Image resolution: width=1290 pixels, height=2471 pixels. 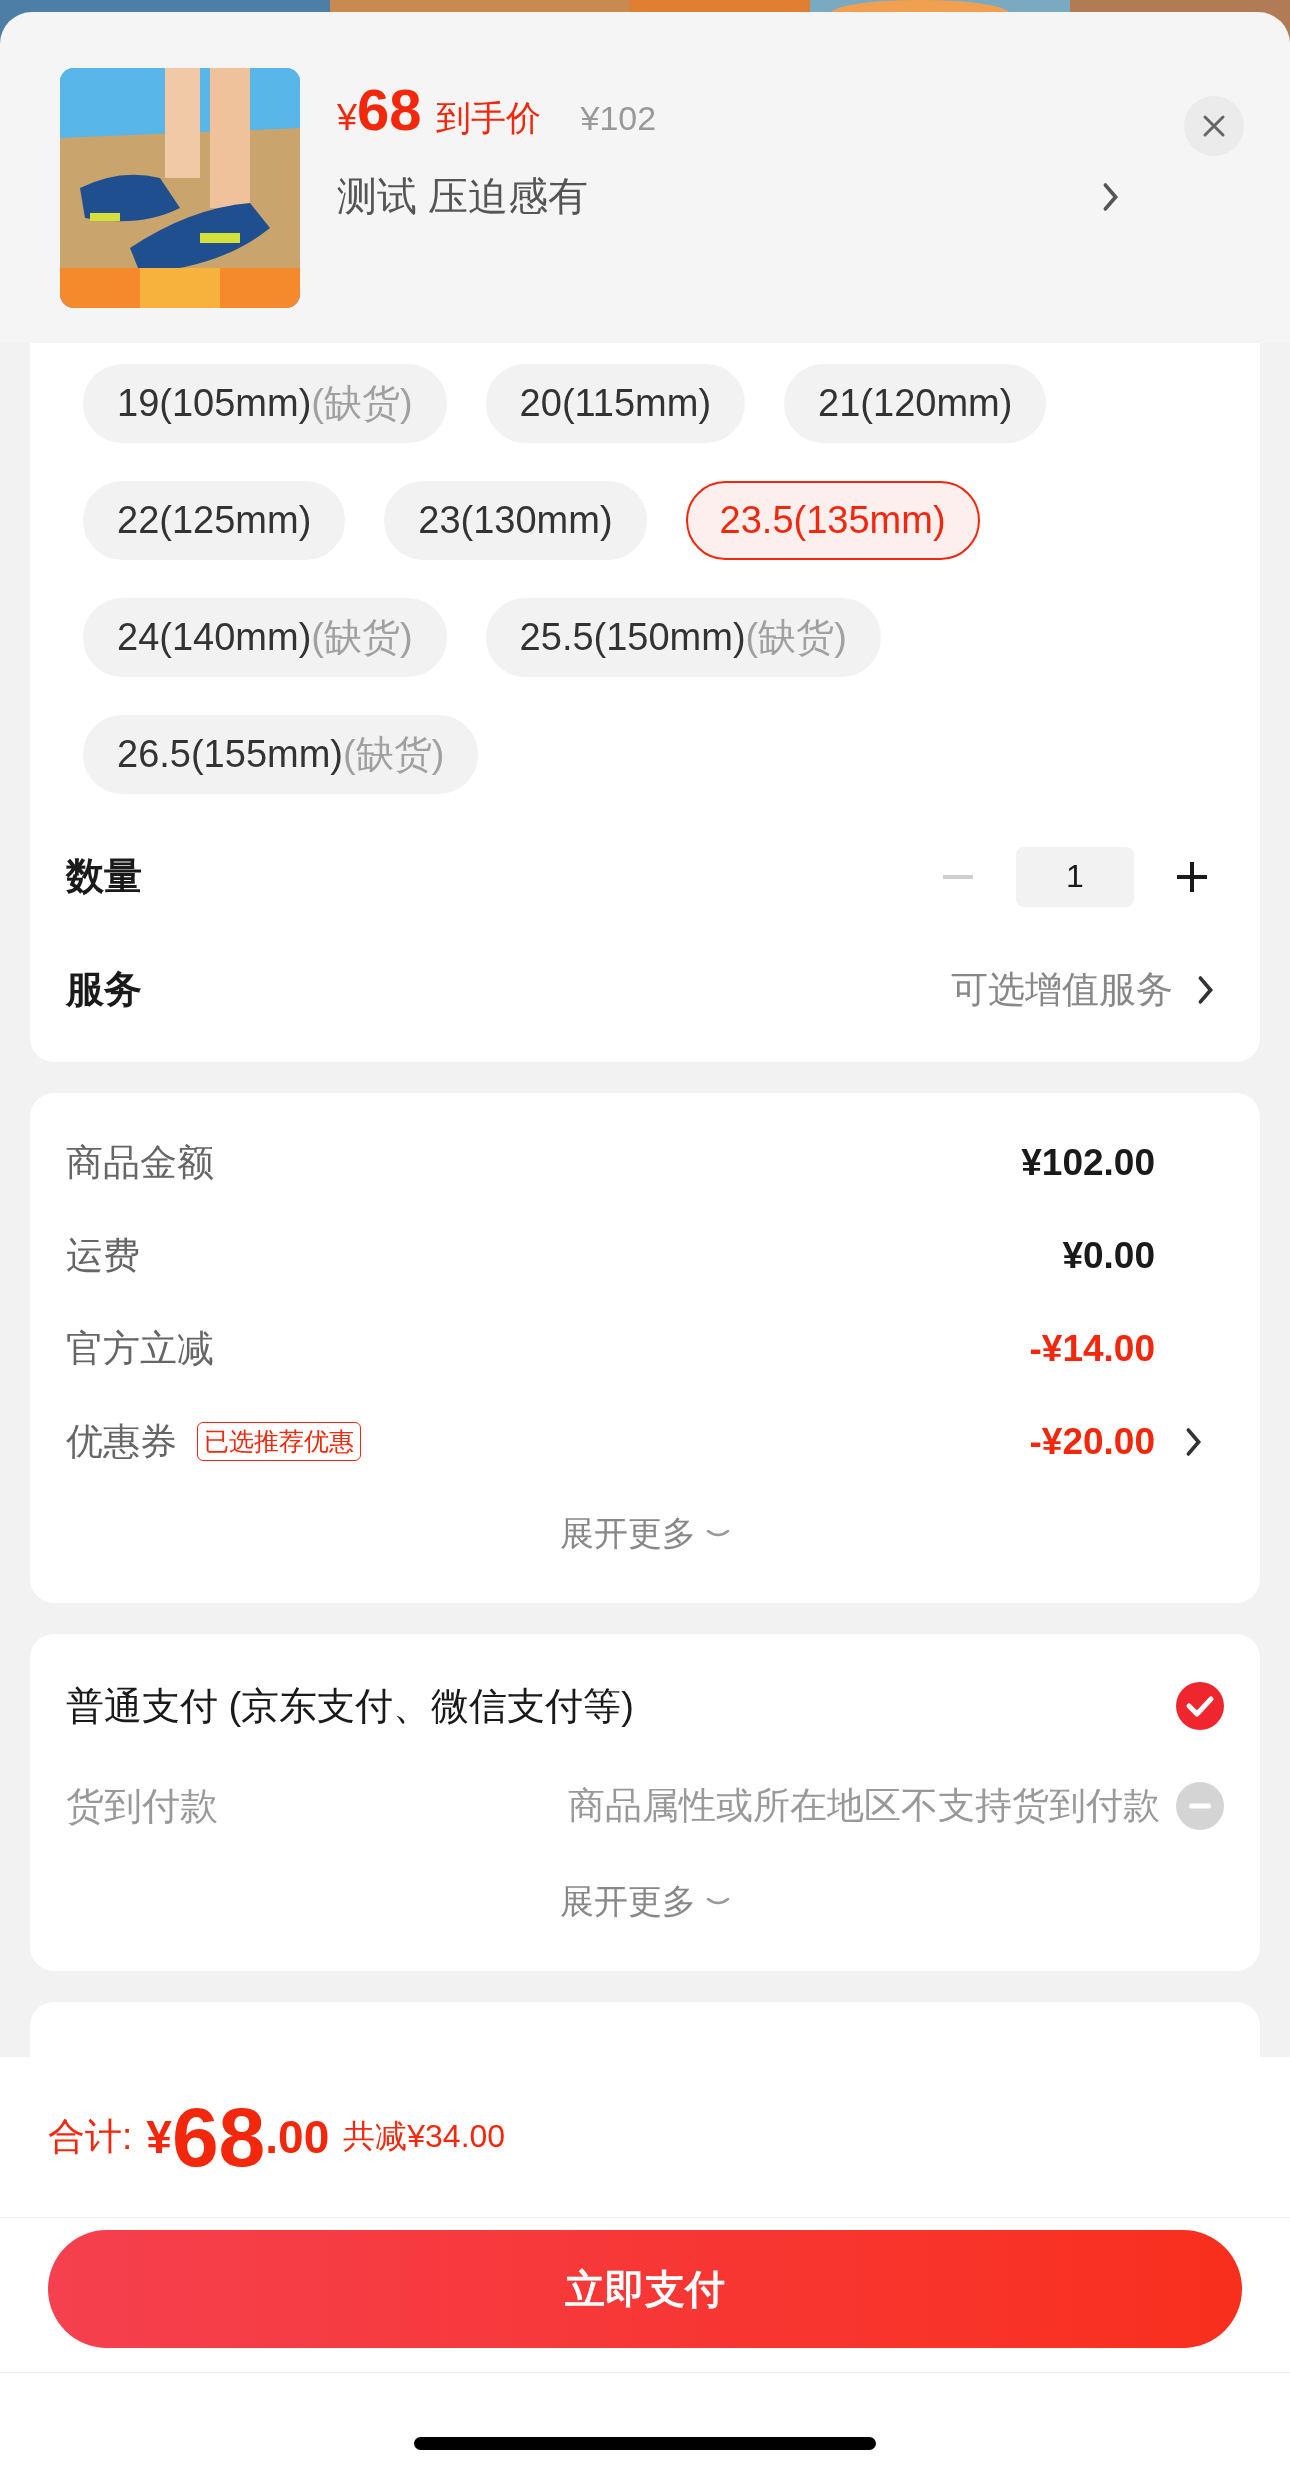 What do you see at coordinates (864, 1806) in the screenshot?
I see `payment-note: 商品属性或所在地区不支持货到付款` at bounding box center [864, 1806].